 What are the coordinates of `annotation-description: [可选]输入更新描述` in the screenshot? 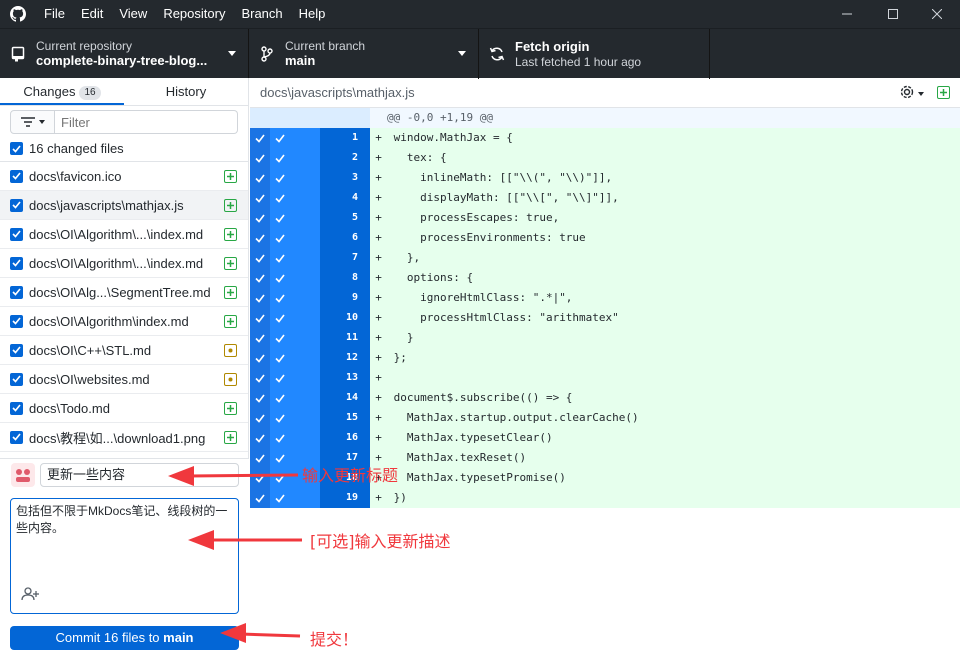 It's located at (380, 541).